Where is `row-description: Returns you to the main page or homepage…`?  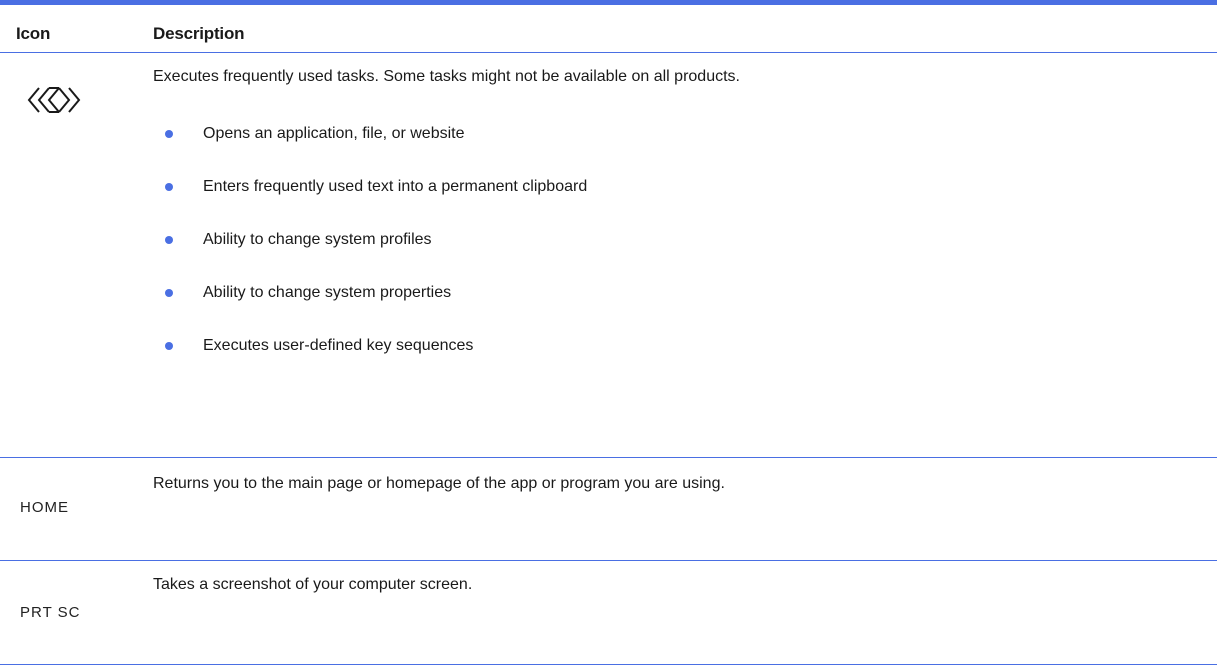
row-description: Returns you to the main page or homepage… is located at coordinates (439, 483).